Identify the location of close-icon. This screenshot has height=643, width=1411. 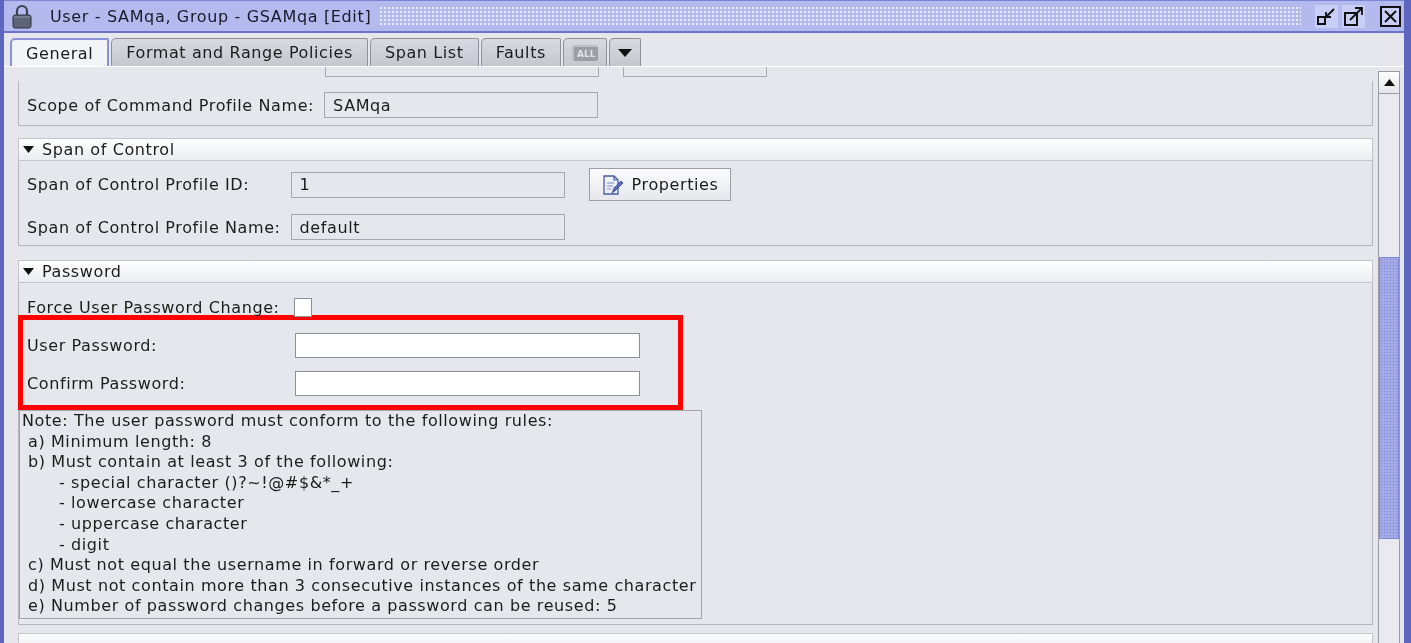
(1390, 16).